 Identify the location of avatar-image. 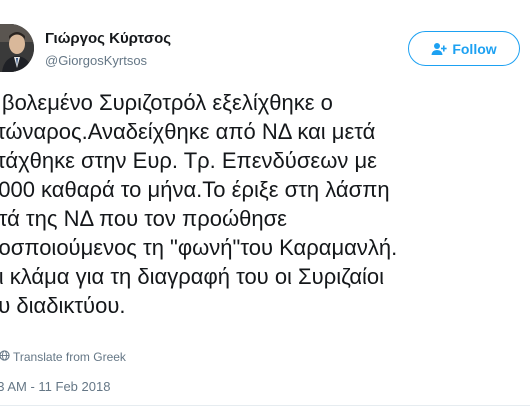
(17, 48).